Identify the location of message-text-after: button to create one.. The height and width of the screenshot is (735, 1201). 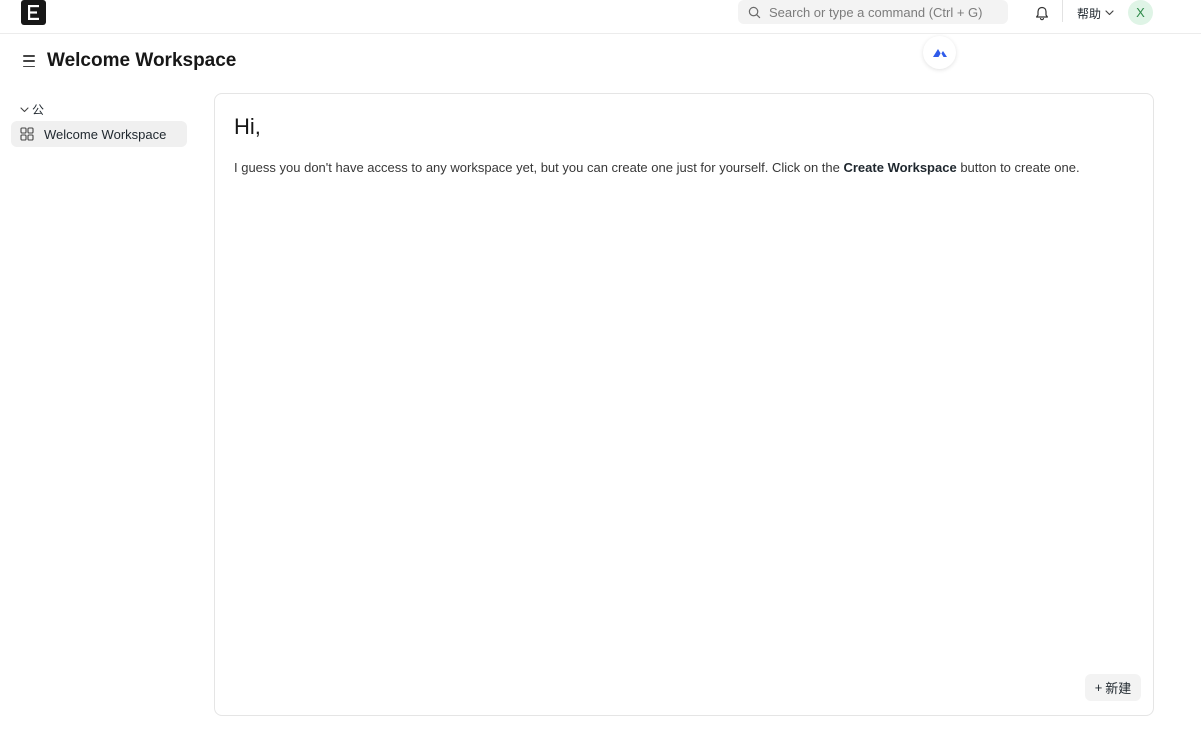
(1018, 167).